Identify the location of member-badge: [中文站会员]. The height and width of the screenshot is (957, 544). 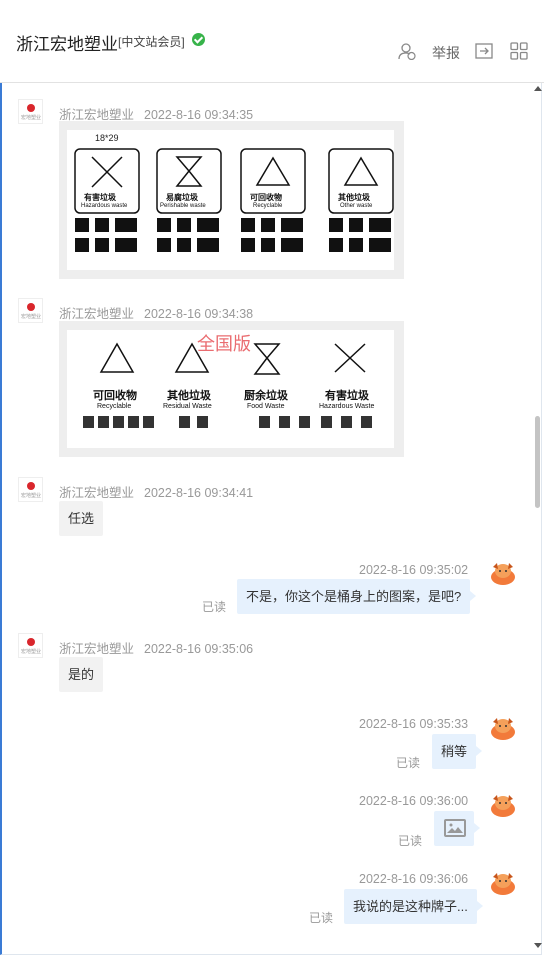
(151, 42).